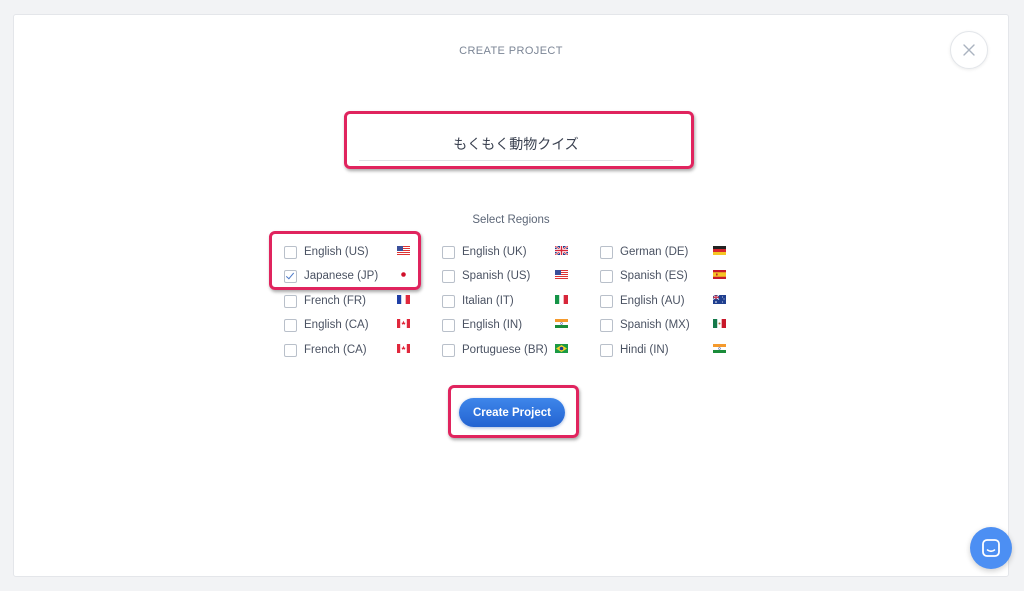  Describe the element at coordinates (654, 252) in the screenshot. I see `region-label: German (DE)` at that location.